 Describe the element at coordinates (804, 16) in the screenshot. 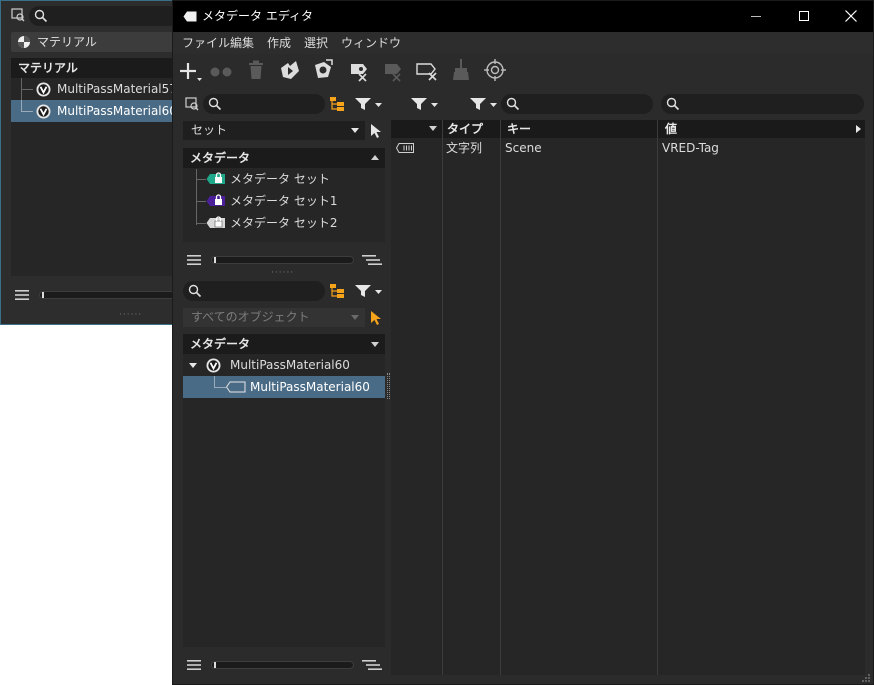

I see `maximize-icon` at that location.